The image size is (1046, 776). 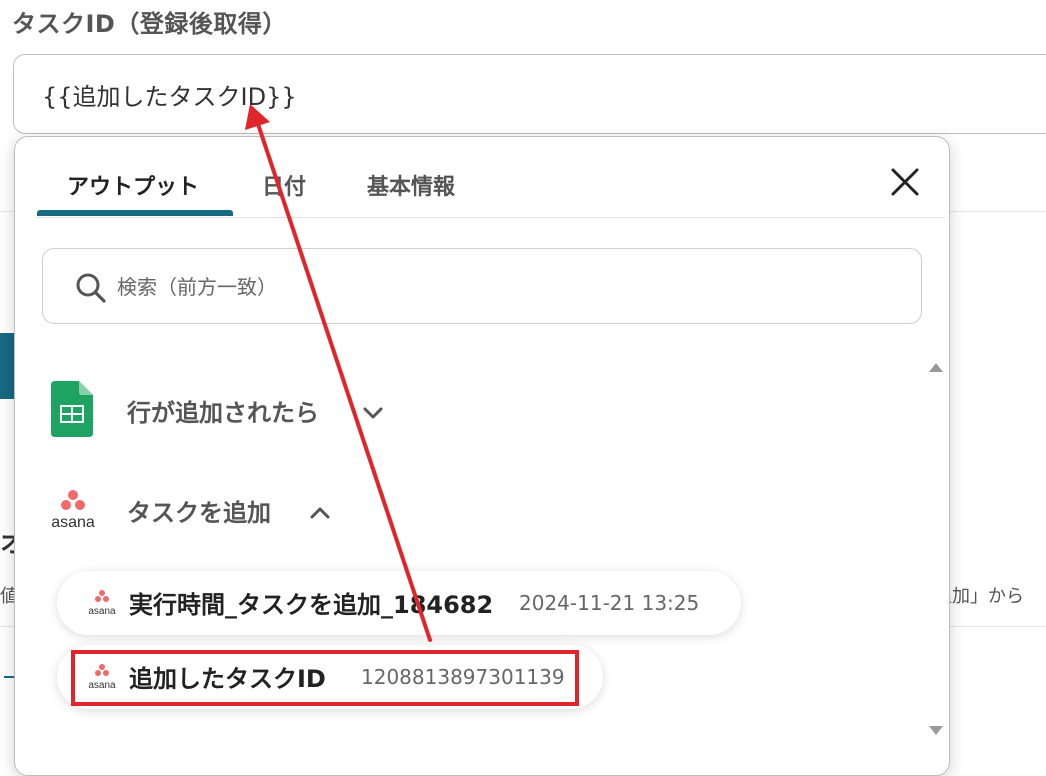 I want to click on output-item-value: 1208813897301139, so click(x=463, y=677).